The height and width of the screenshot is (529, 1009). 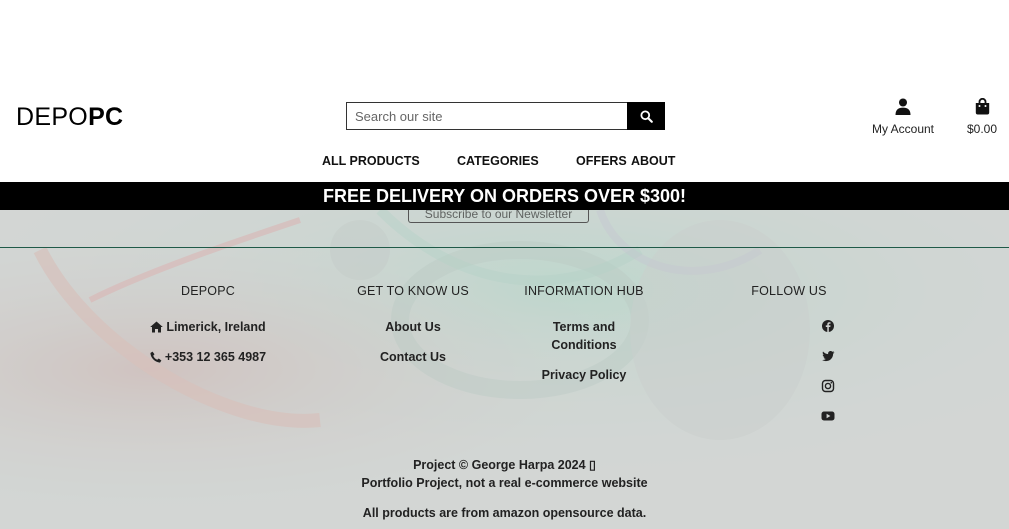 I want to click on nav-about: ABOUT, so click(x=653, y=161).